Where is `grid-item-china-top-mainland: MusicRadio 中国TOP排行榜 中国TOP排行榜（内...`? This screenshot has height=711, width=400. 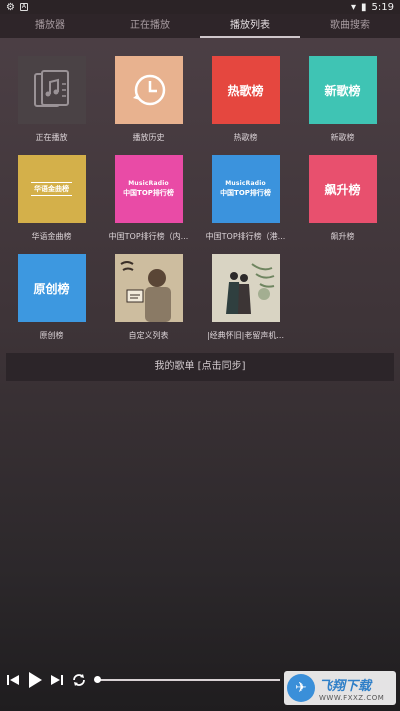 grid-item-china-top-mainland: MusicRadio 中国TOP排行榜 中国TOP排行榜（内... is located at coordinates (148, 198).